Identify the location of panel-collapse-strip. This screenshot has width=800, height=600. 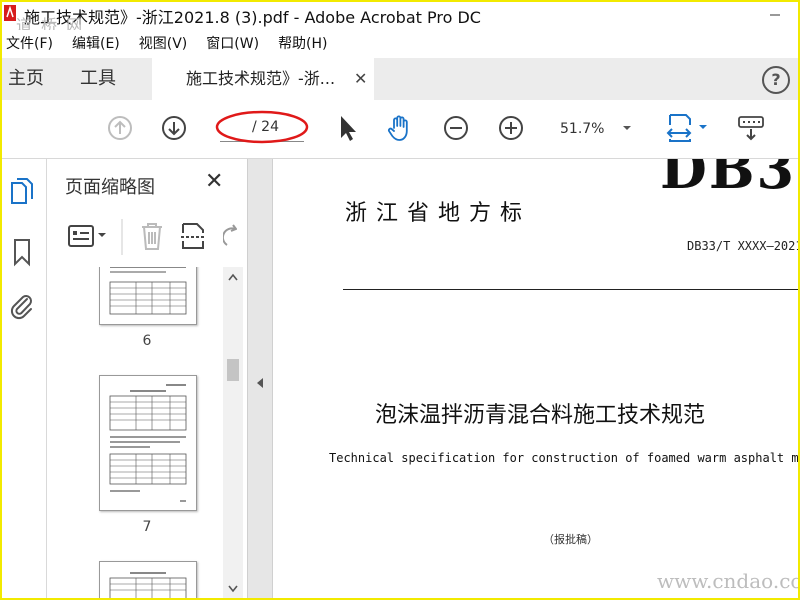
(260, 378).